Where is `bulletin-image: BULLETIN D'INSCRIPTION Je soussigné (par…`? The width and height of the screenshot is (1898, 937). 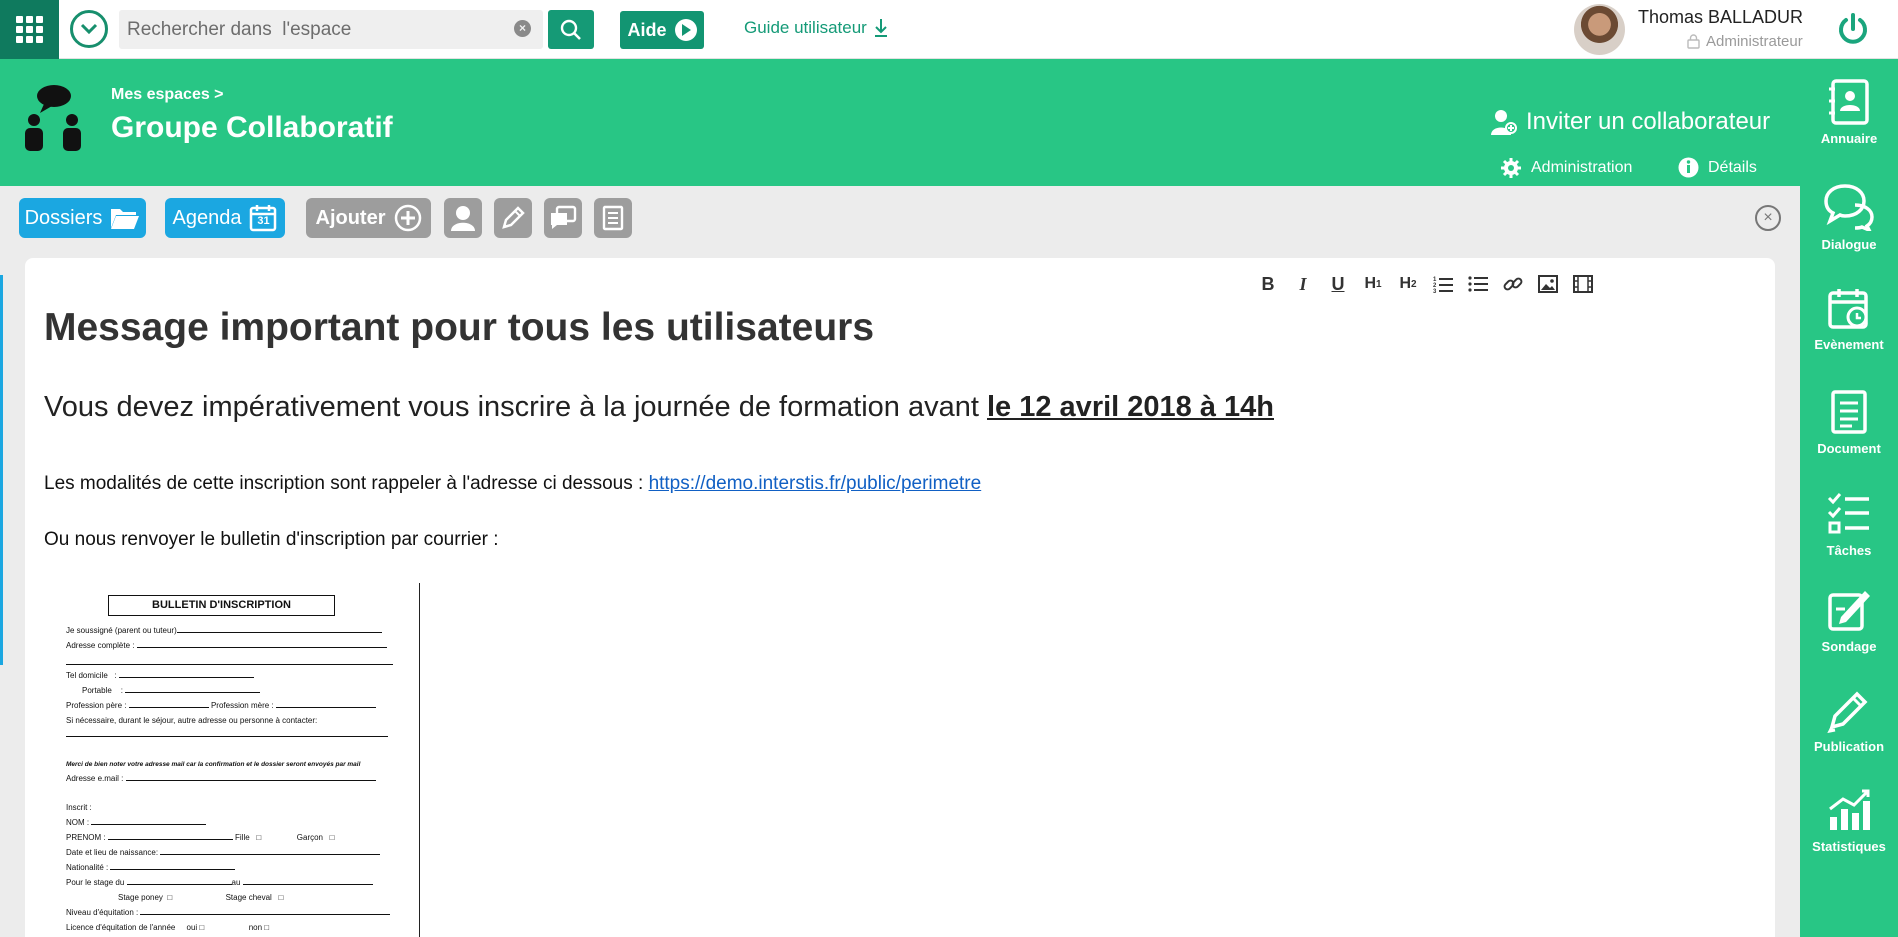 bulletin-image: BULLETIN D'INSCRIPTION Je soussigné (par… is located at coordinates (235, 760).